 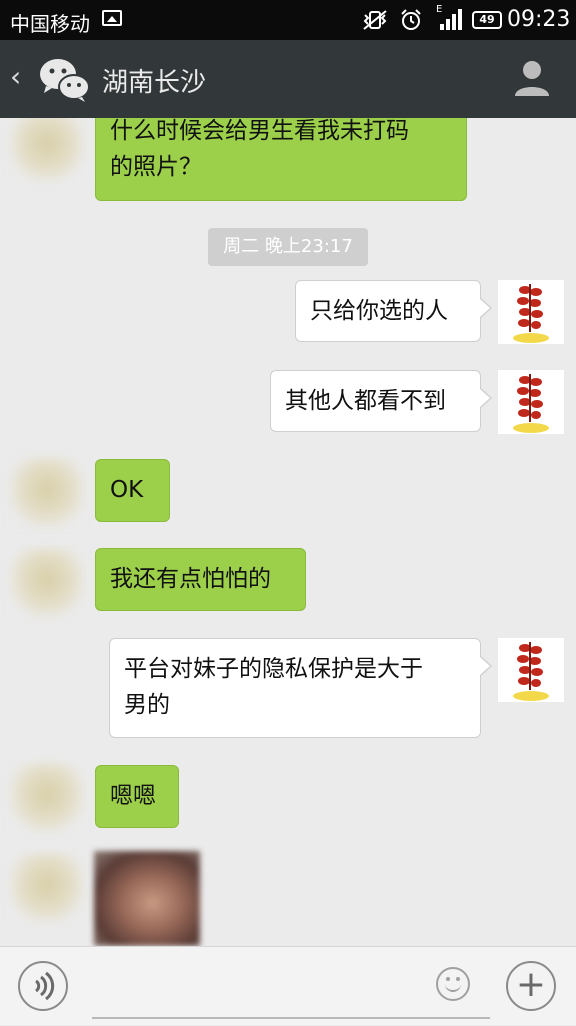 What do you see at coordinates (281, 159) in the screenshot?
I see `message-bubble-incoming: 什么时候会给男生看我未打码 的照片？` at bounding box center [281, 159].